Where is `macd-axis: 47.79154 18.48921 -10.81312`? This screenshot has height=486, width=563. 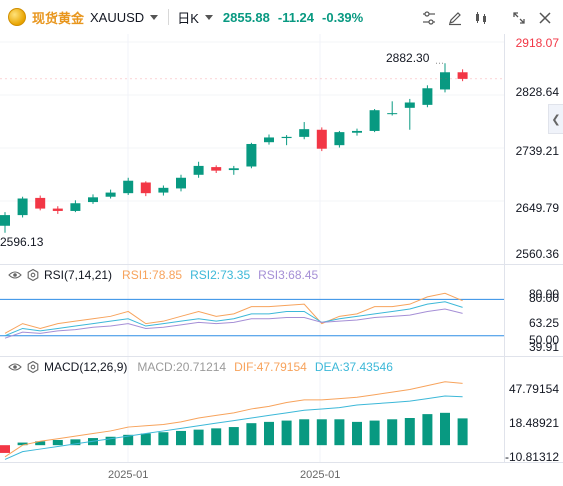 macd-axis: 47.79154 18.48921 -10.81312 is located at coordinates (533, 410).